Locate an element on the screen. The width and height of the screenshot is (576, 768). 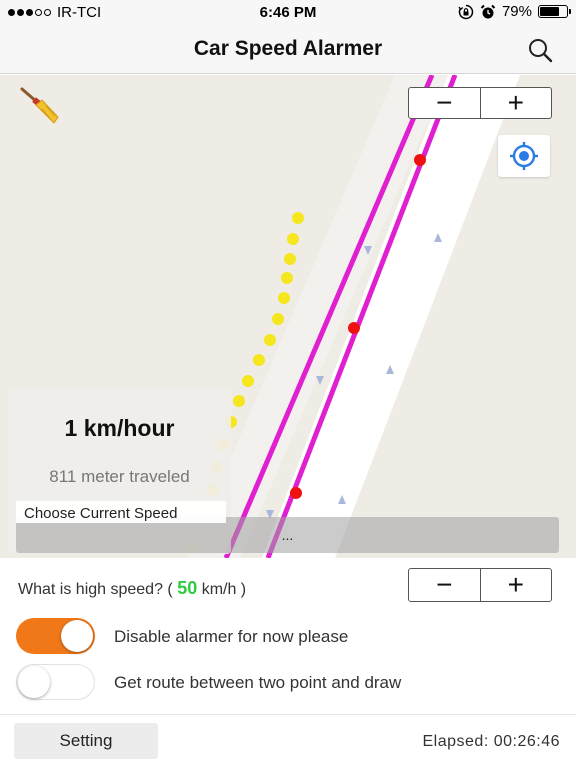
orientation-lock-icon is located at coordinates (466, 11).